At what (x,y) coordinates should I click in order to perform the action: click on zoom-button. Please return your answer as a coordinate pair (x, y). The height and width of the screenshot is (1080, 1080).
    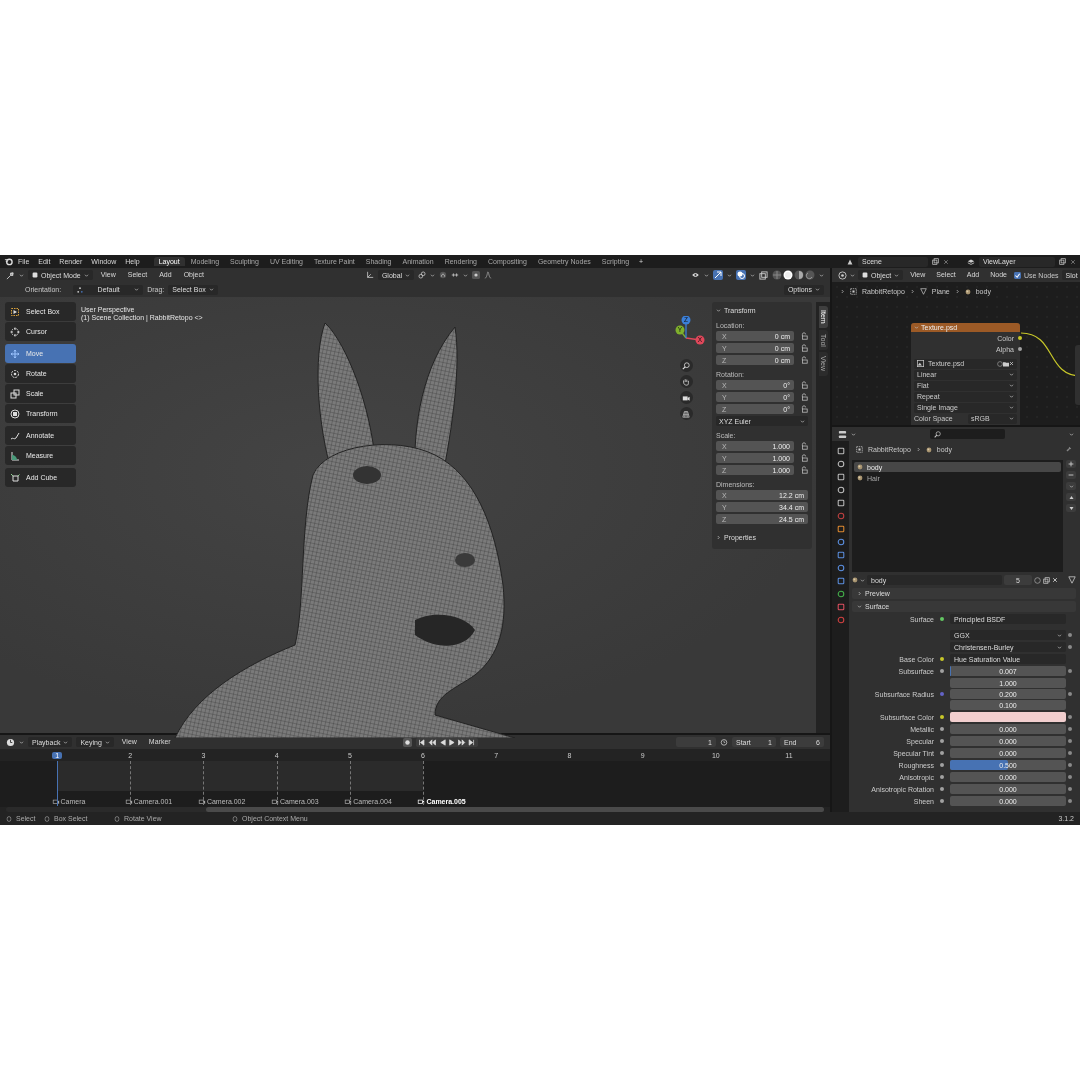
    Looking at the image, I should click on (686, 365).